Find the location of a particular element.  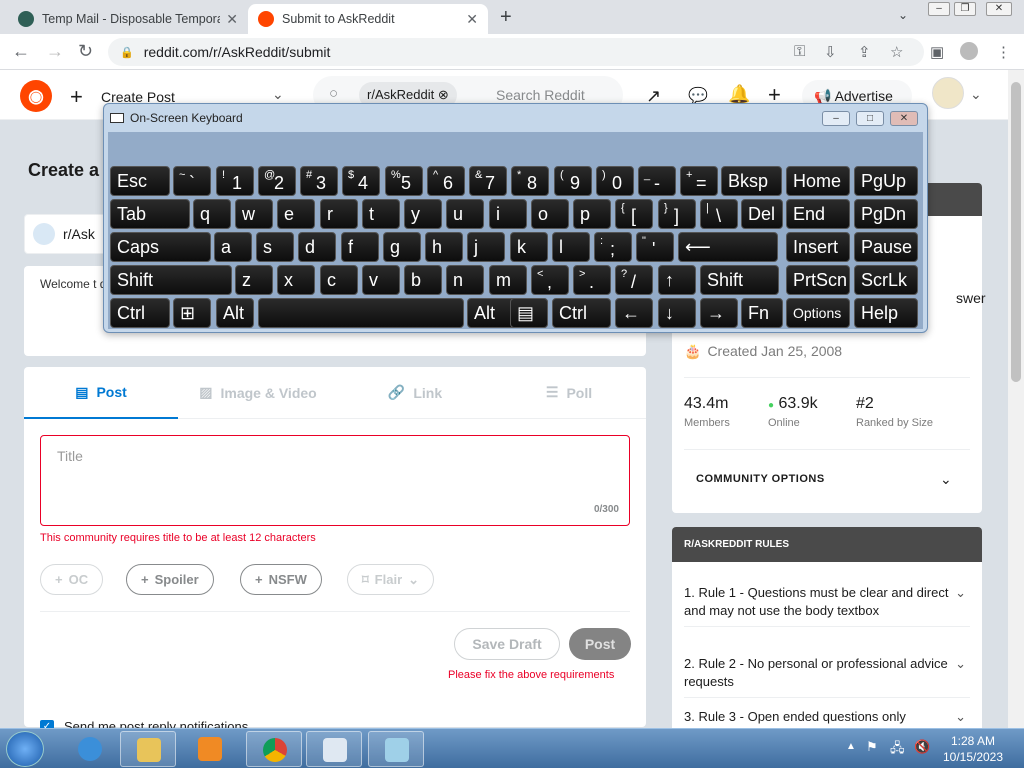

osk-key: b is located at coordinates (423, 280).